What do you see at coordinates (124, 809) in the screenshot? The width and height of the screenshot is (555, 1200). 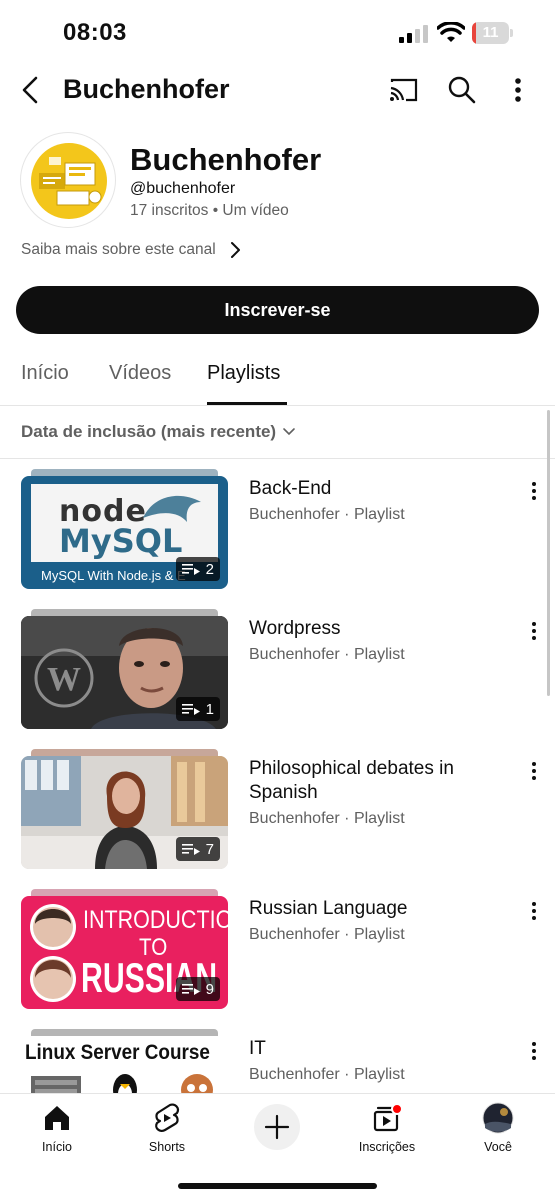 I see `playlist-thumbnail: 7` at bounding box center [124, 809].